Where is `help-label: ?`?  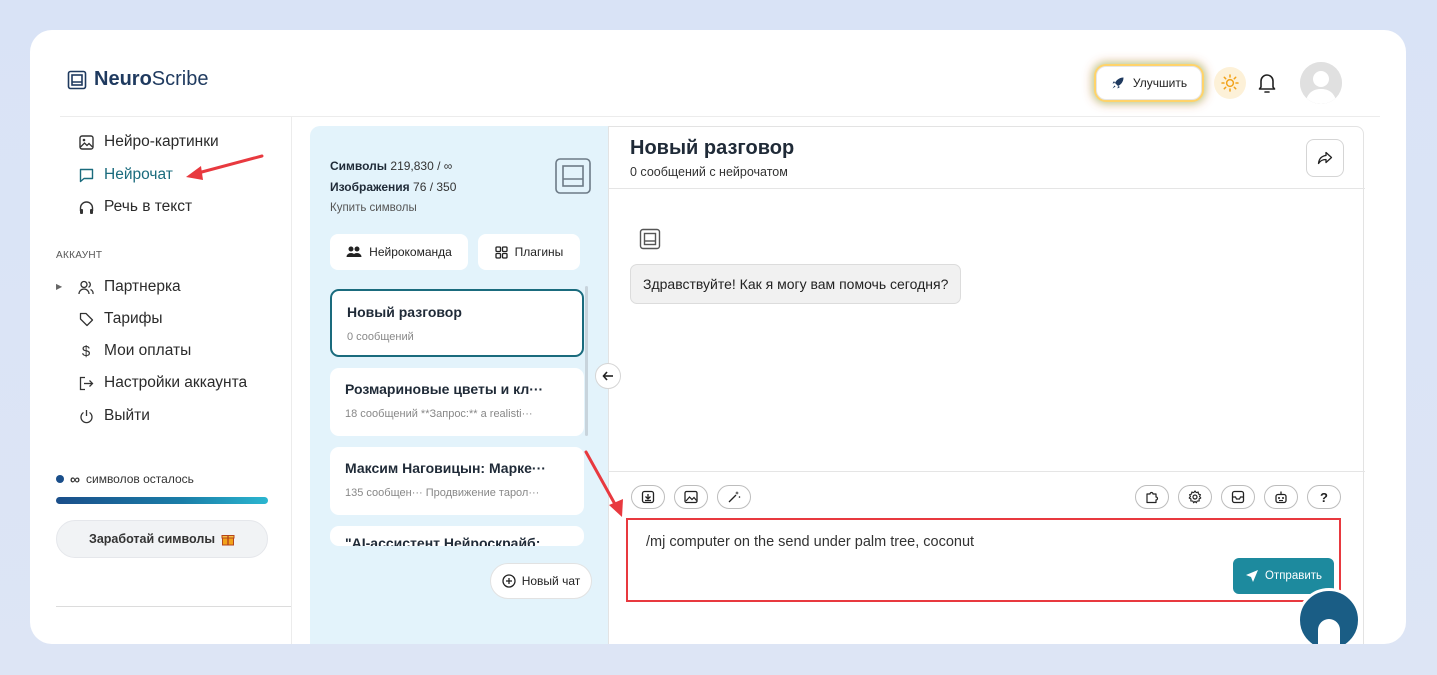 help-label: ? is located at coordinates (1324, 497).